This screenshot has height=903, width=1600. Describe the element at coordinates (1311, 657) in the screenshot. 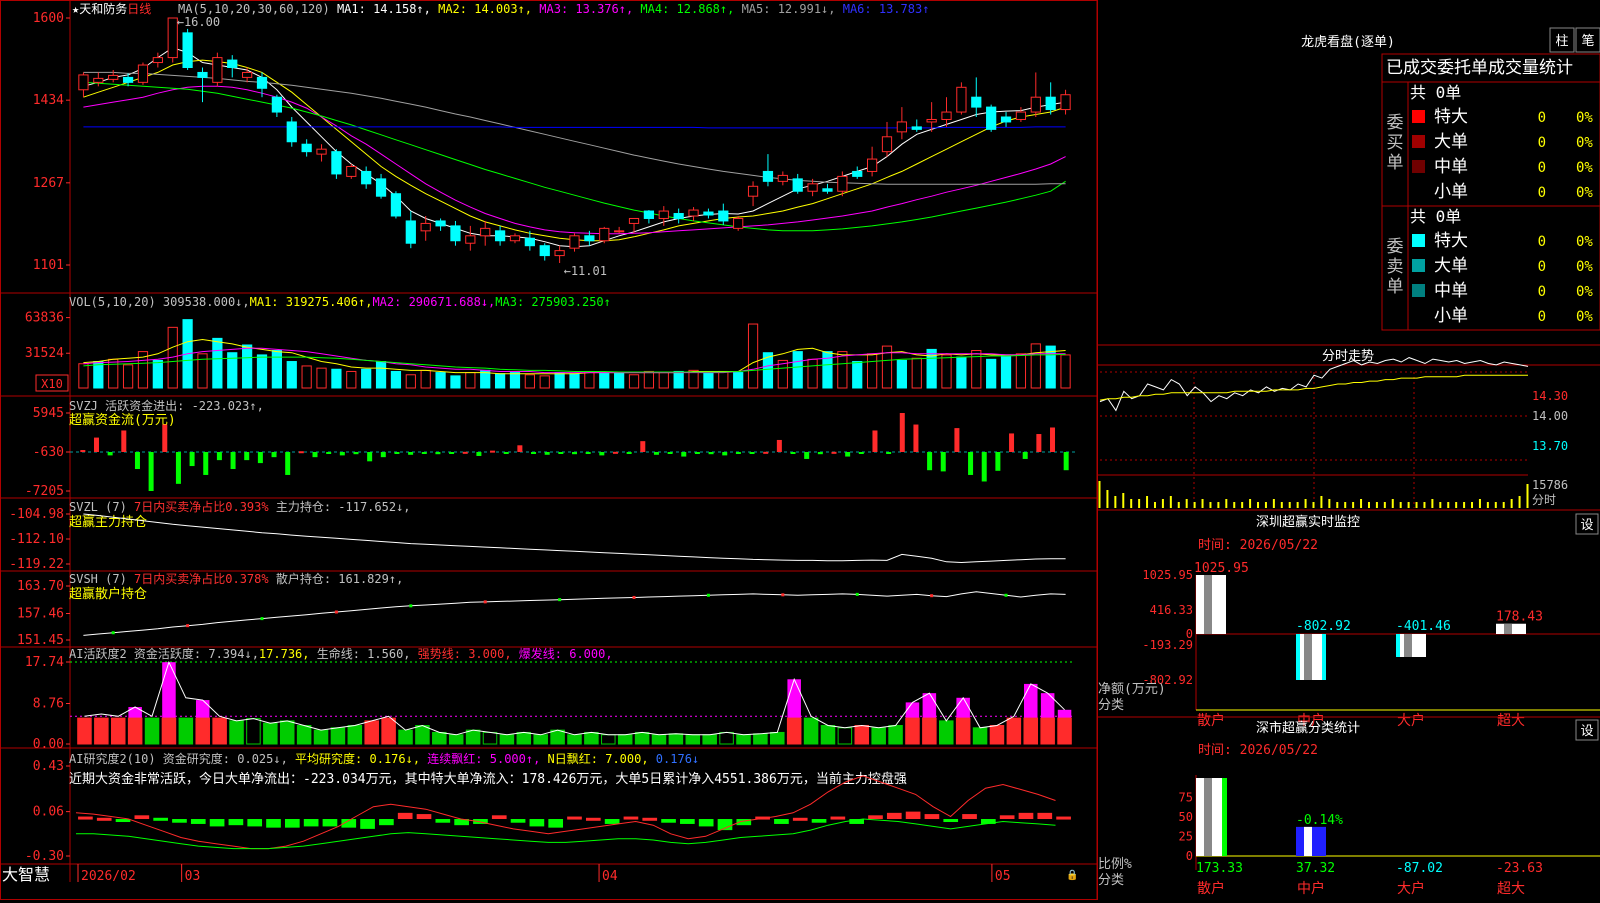

I see `monitor-bar` at that location.